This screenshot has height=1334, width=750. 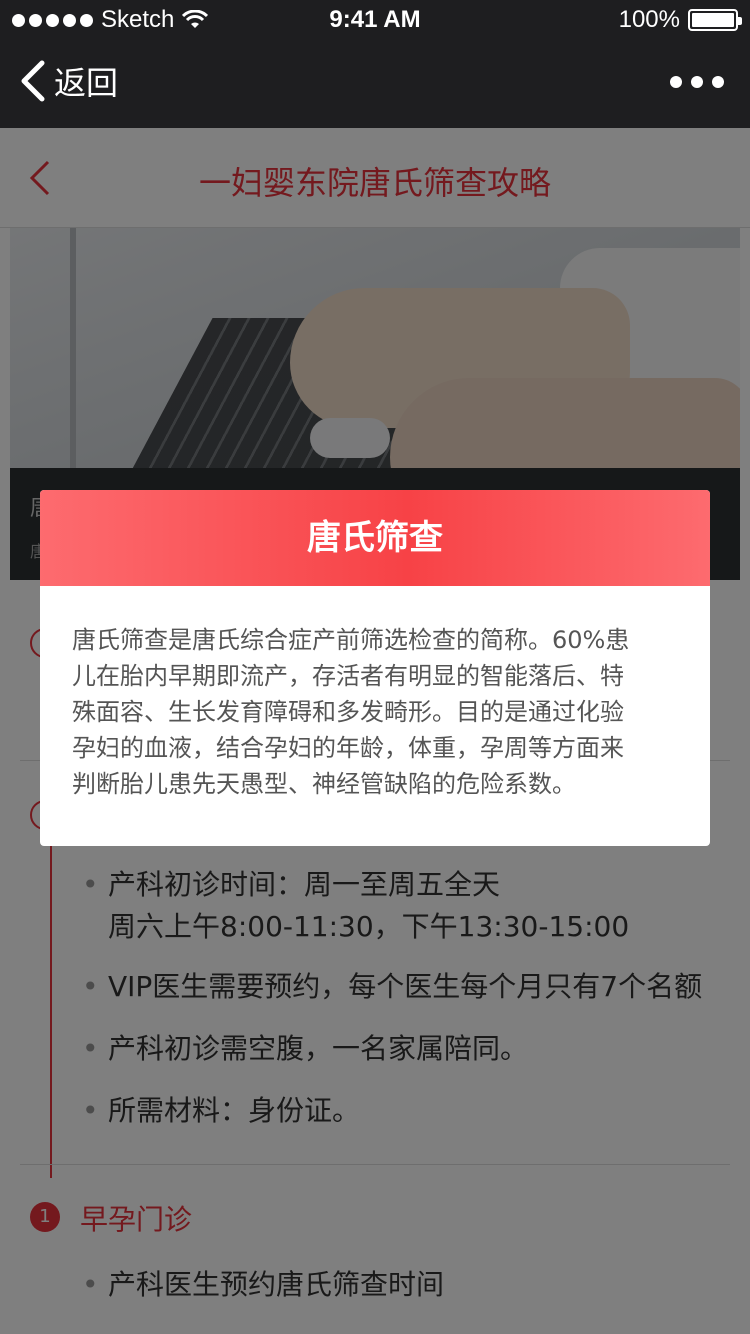 What do you see at coordinates (348, 676) in the screenshot?
I see `modal-text-line: 儿在胎内早期即流产，存活者有明显的智能落后、特` at bounding box center [348, 676].